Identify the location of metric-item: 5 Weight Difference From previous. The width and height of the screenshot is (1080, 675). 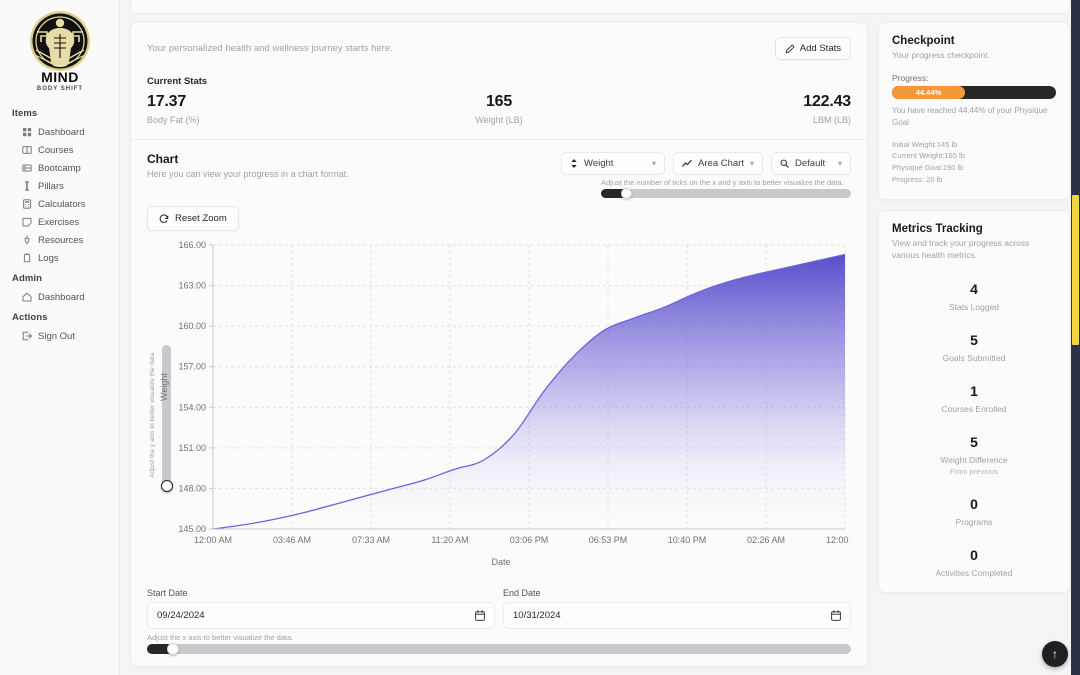
(974, 455).